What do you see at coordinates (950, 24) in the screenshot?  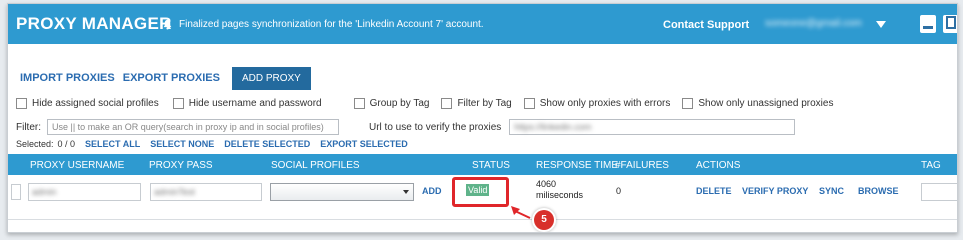 I see `maximize-button` at bounding box center [950, 24].